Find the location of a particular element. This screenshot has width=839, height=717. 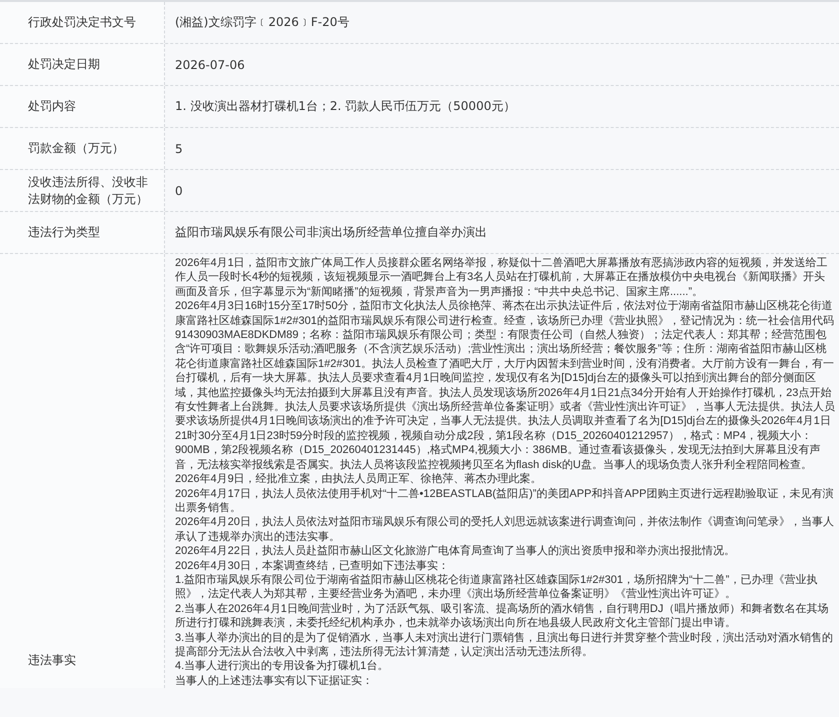

field-value: 1. 没收演出器材打碟机1台；2. 罚款人民币伍万元（50000元） is located at coordinates (345, 106).